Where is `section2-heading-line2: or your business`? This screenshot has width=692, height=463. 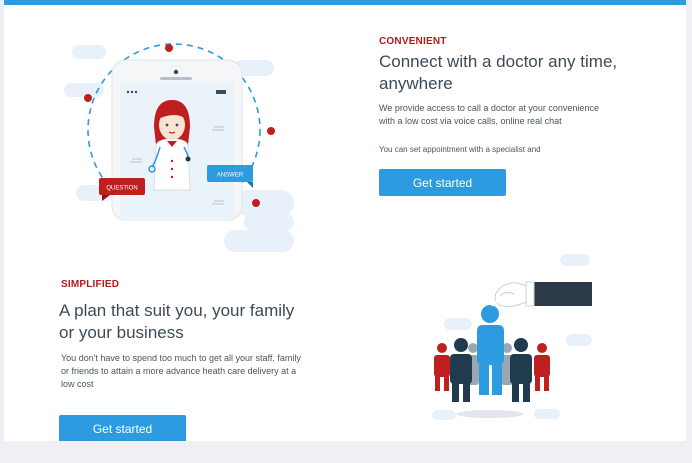
section2-heading-line2: or your business is located at coordinates (121, 332).